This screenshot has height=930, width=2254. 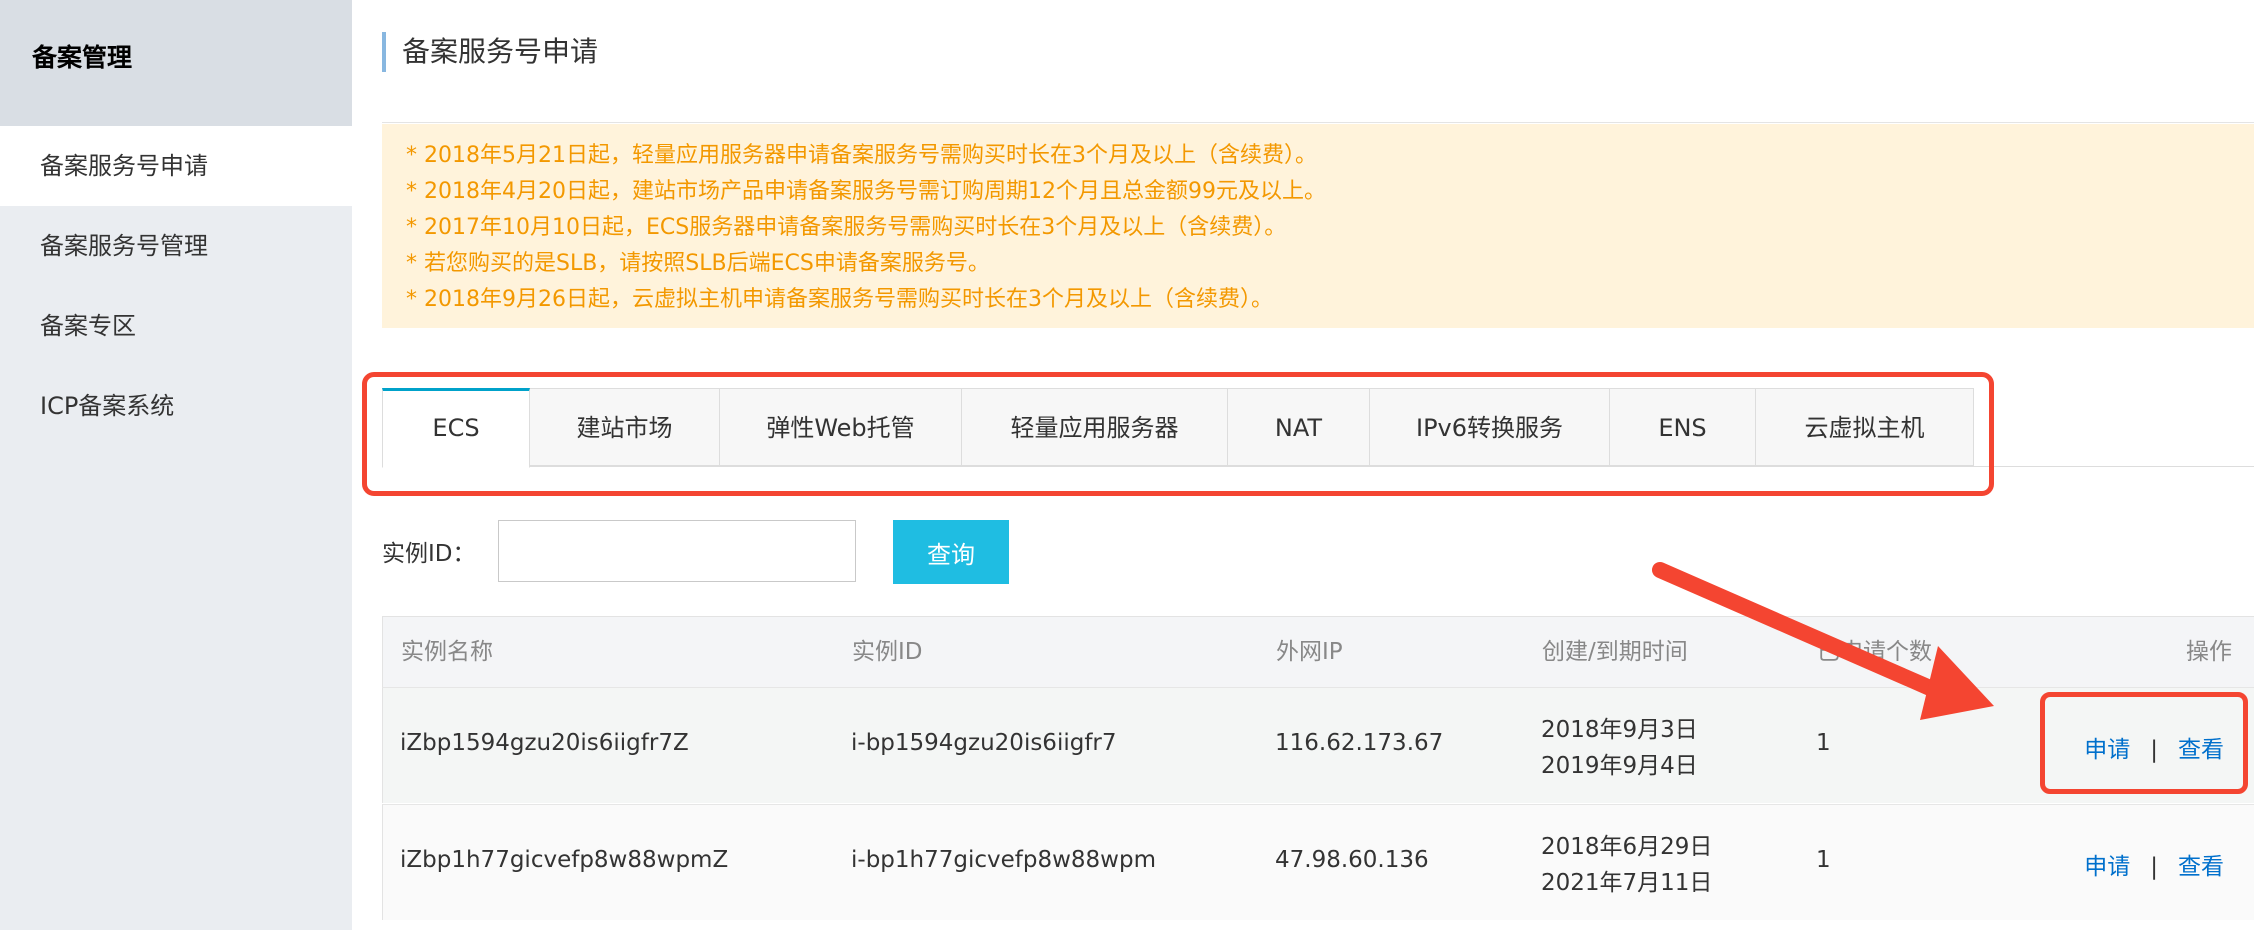 What do you see at coordinates (698, 263) in the screenshot?
I see `notice-line: * 若您购买的是SLB，请按照SLB后端ECS申请备案服务号。` at bounding box center [698, 263].